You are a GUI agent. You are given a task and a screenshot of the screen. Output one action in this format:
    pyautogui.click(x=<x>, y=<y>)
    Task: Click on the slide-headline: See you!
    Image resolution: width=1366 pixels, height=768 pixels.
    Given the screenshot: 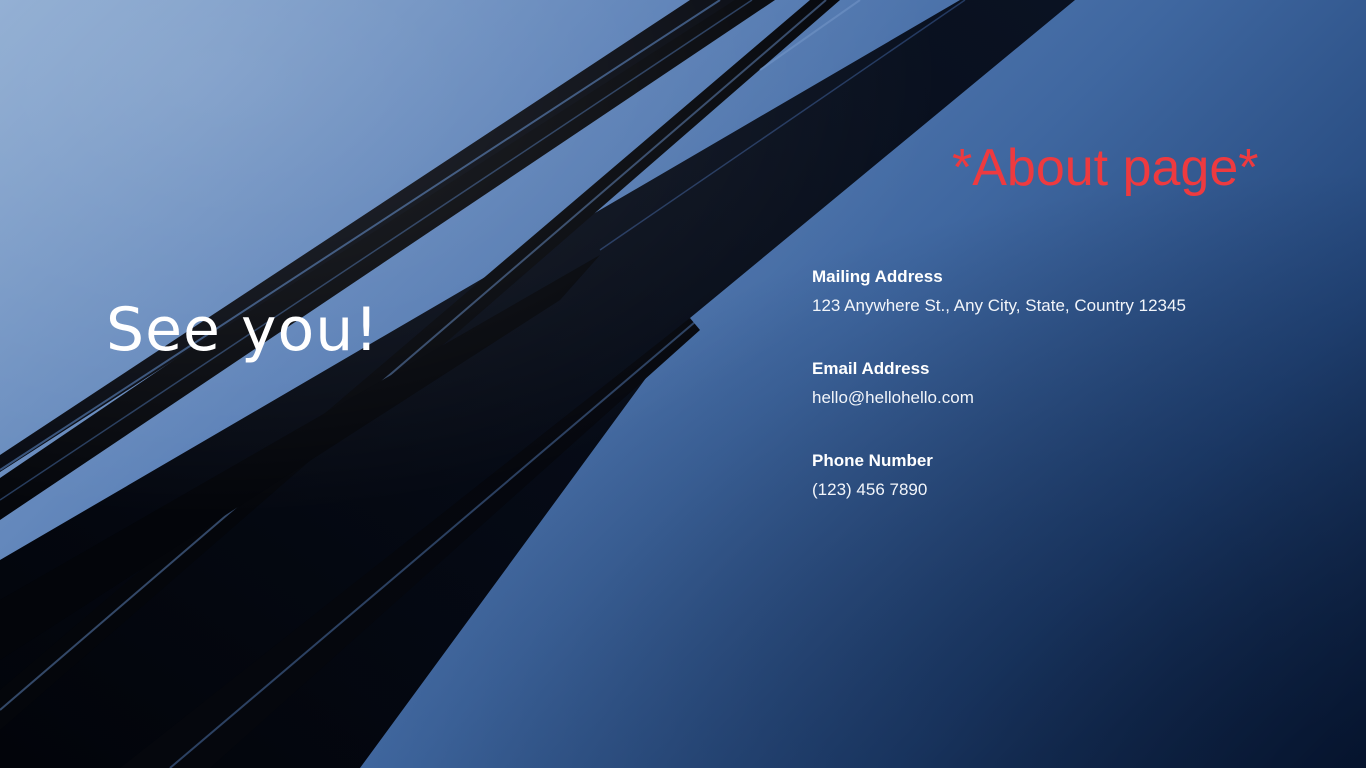 What is the action you would take?
    pyautogui.click(x=243, y=330)
    